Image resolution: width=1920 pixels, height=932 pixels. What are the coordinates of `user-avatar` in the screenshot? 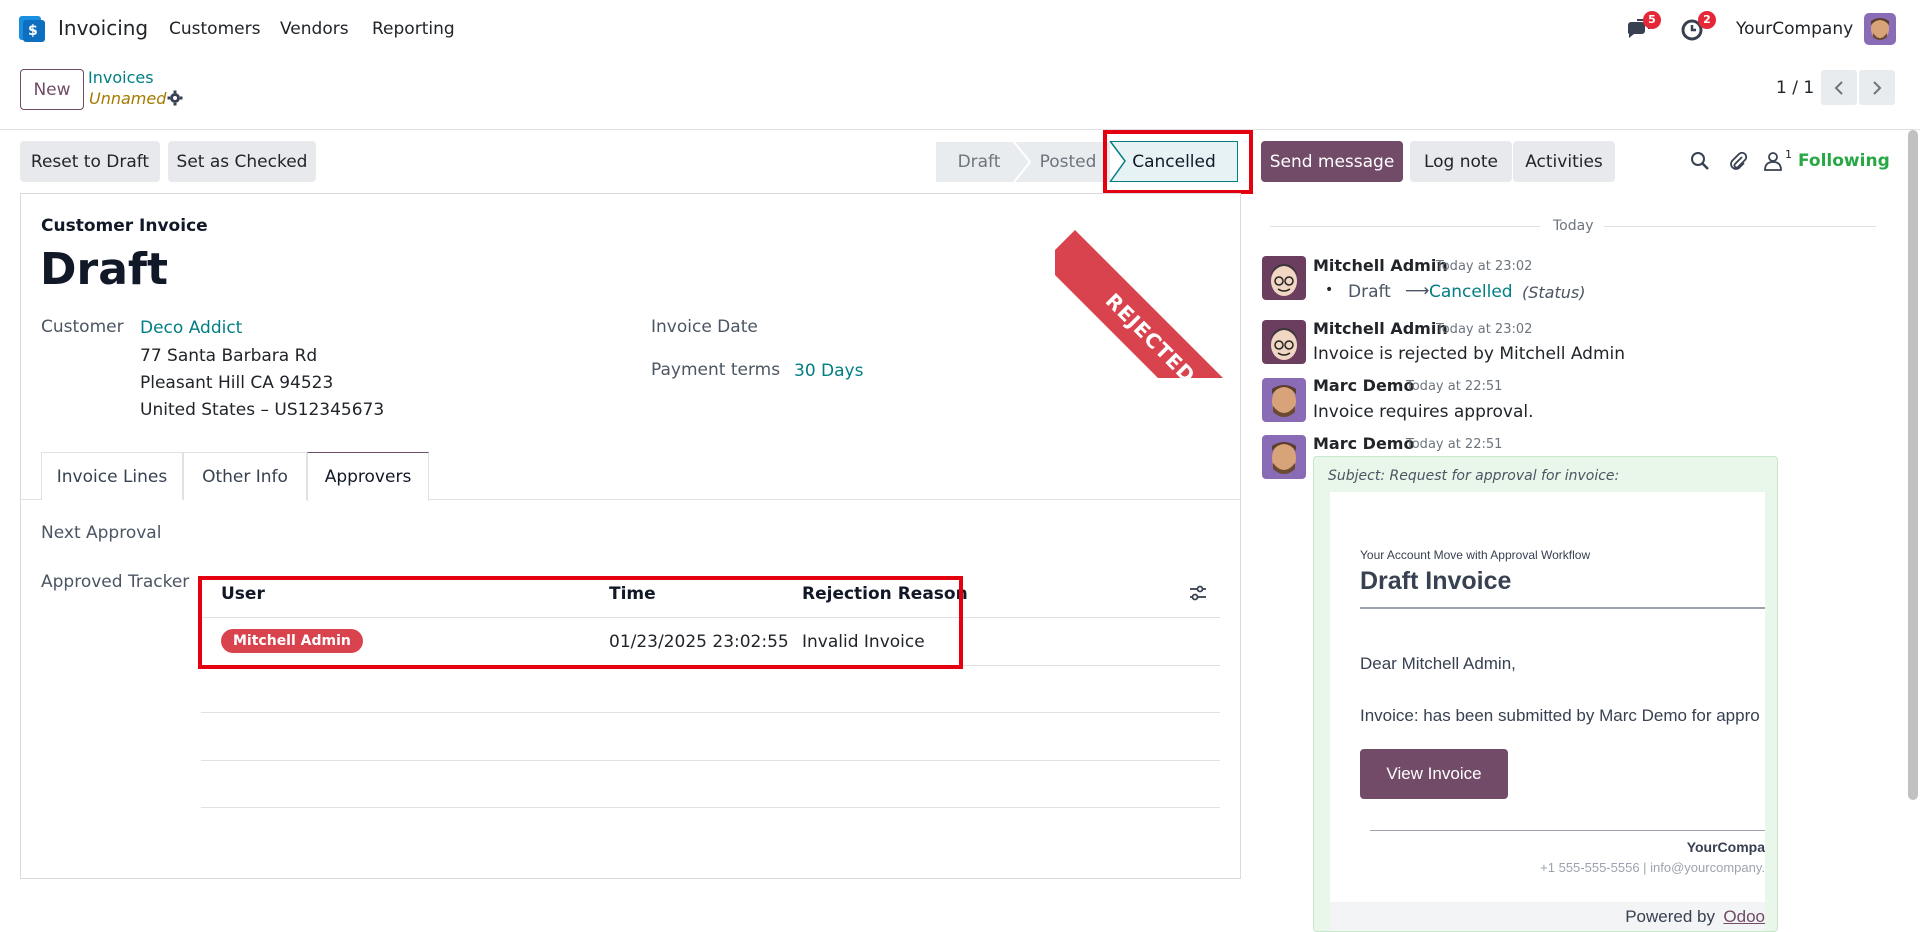 It's located at (1880, 29).